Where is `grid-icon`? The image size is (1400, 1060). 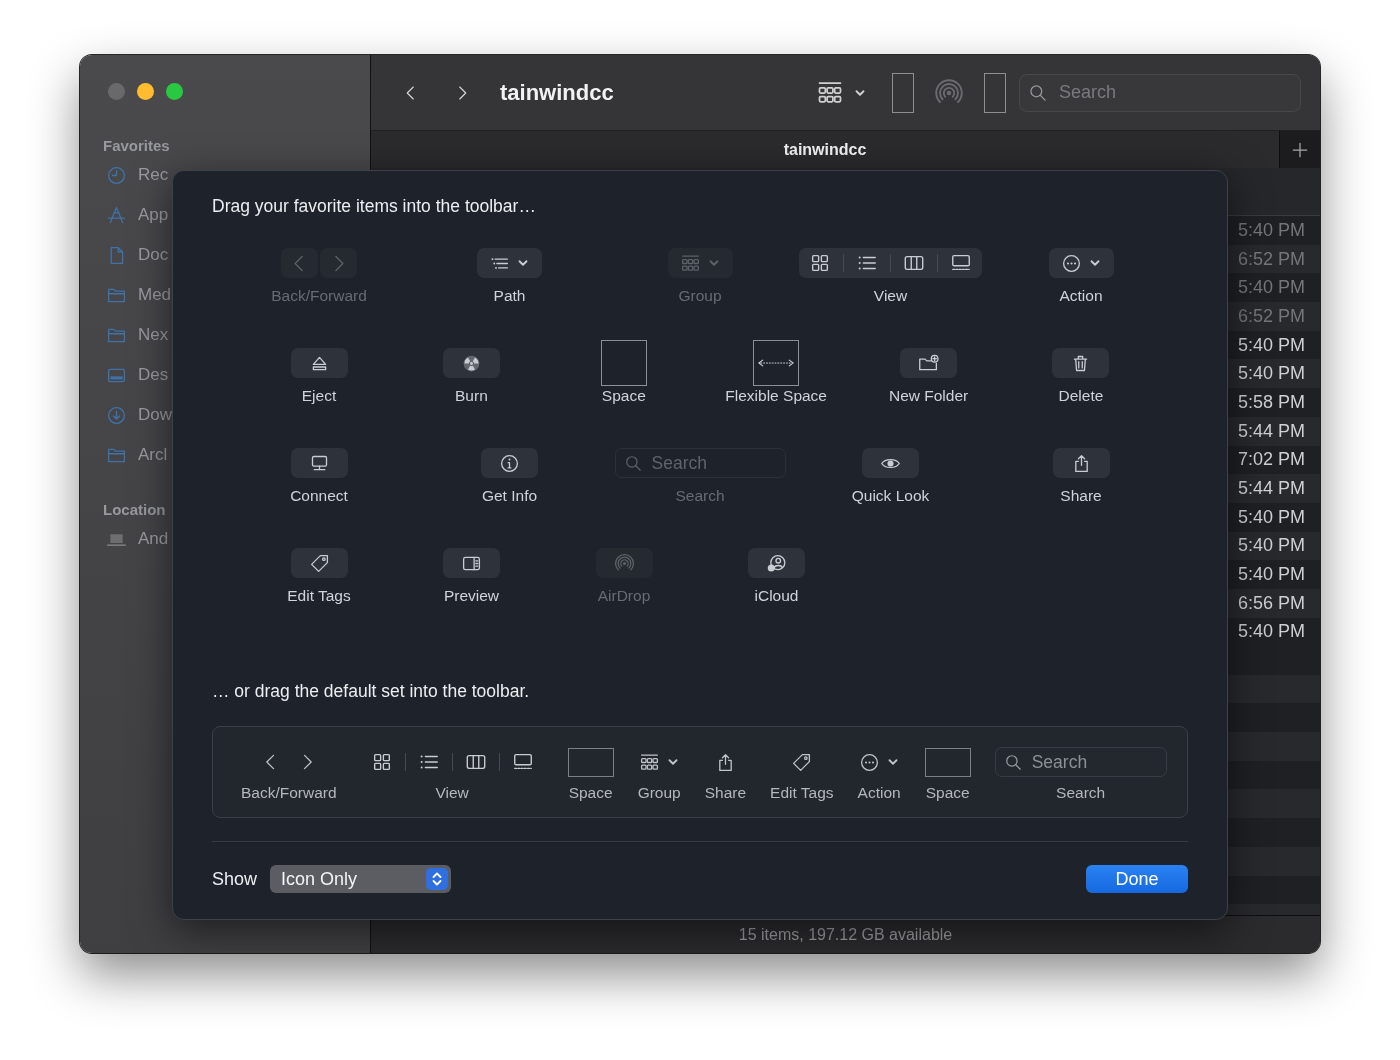
grid-icon is located at coordinates (820, 263).